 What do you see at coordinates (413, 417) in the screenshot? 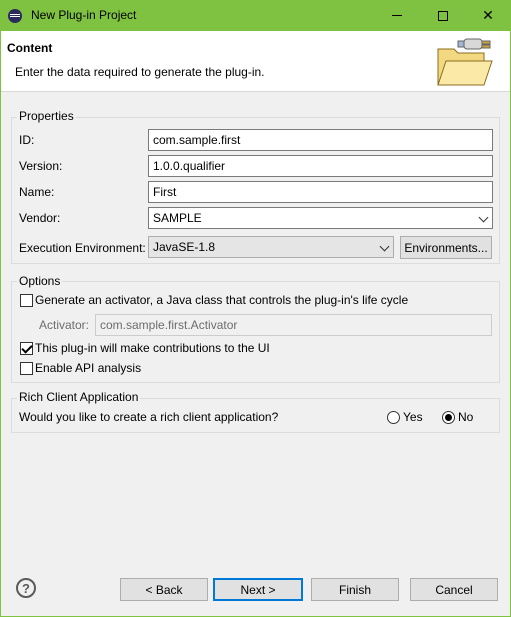
I see `rca-yes-label: Yes` at bounding box center [413, 417].